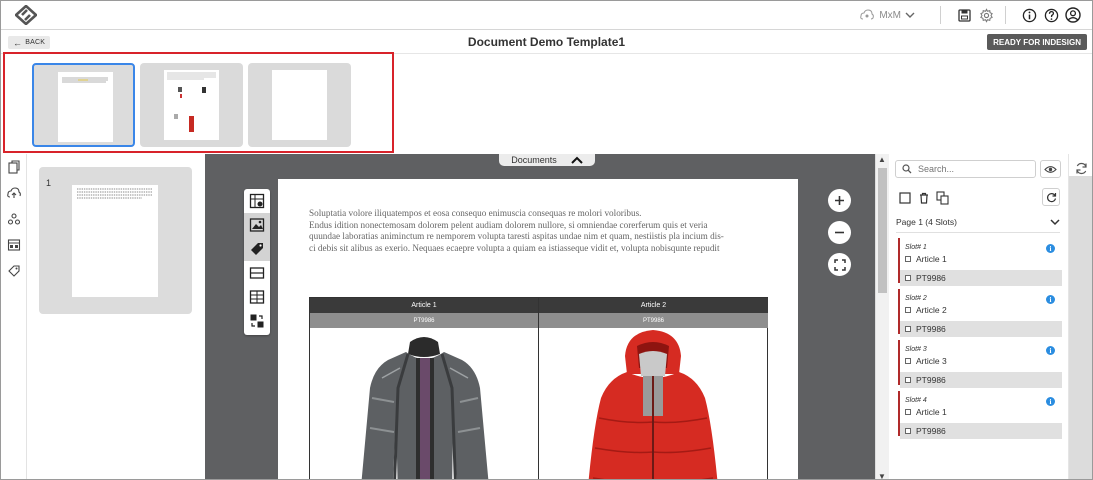 The image size is (1093, 480). Describe the element at coordinates (1073, 15) in the screenshot. I see `account-icon` at that location.